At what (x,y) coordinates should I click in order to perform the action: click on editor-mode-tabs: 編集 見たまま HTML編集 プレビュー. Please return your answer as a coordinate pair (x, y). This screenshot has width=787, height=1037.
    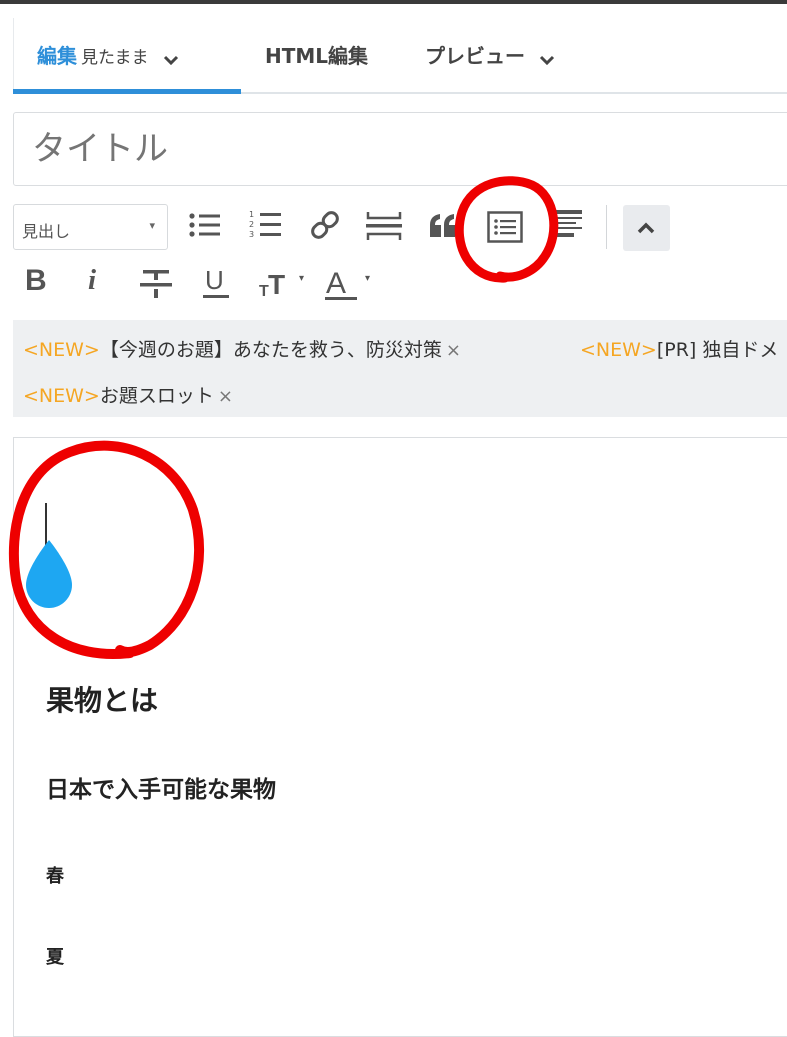
    Looking at the image, I should click on (400, 56).